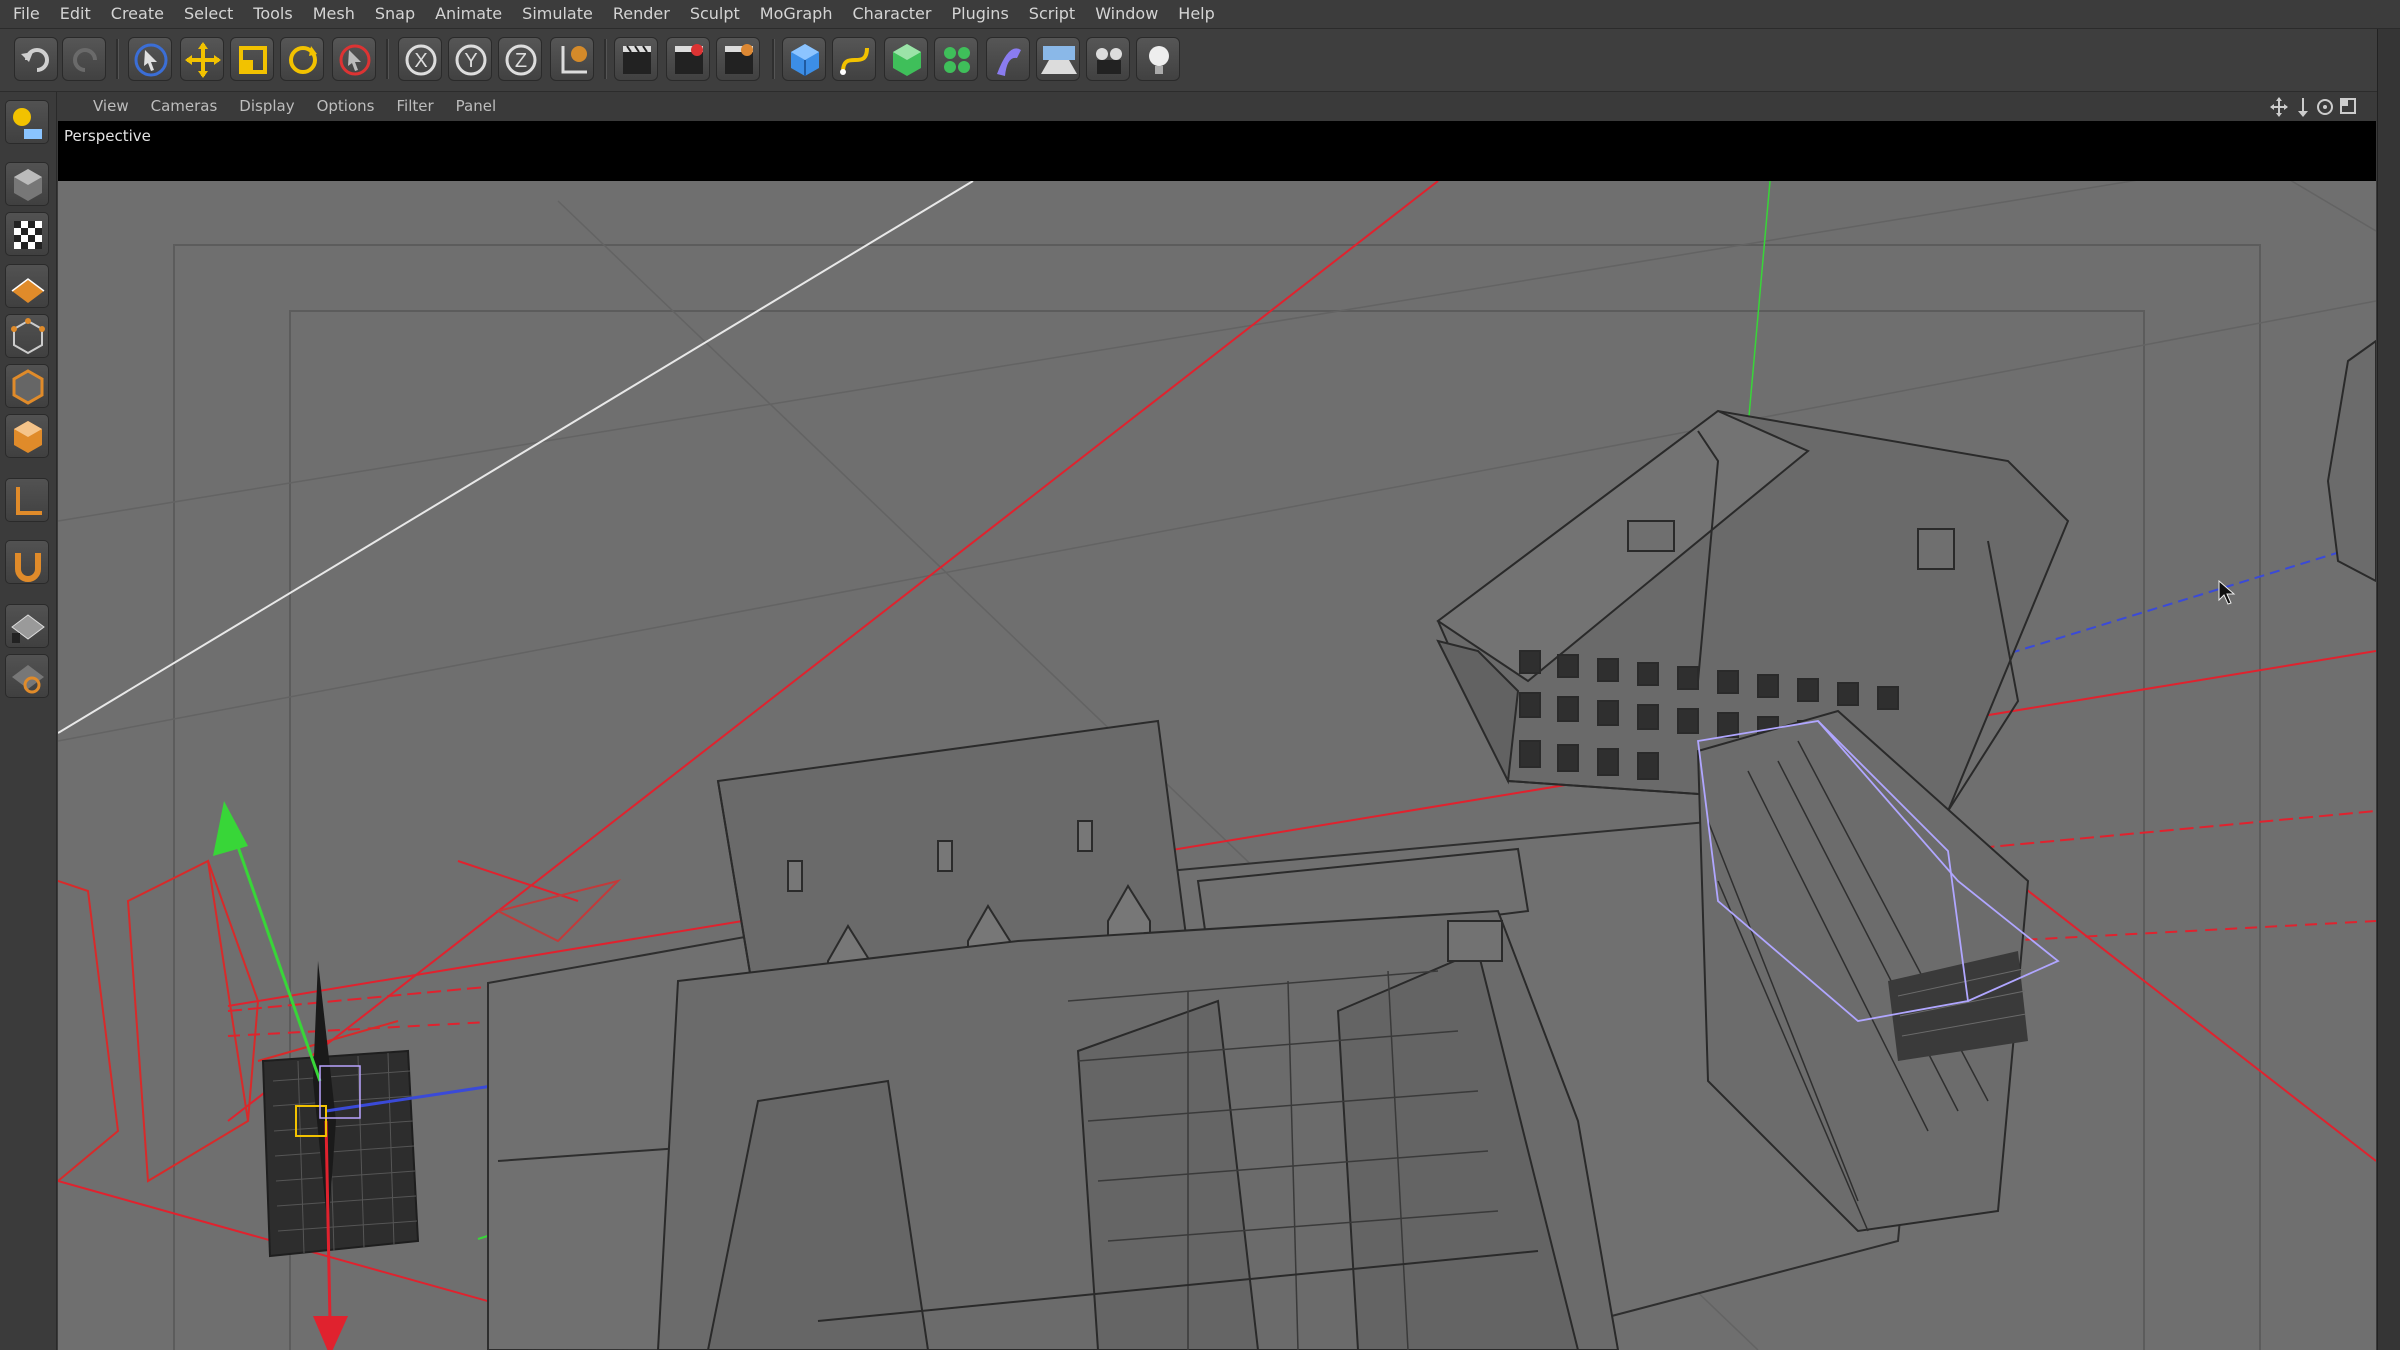 The height and width of the screenshot is (1350, 2400). I want to click on locked-workplane-icon, so click(27, 676).